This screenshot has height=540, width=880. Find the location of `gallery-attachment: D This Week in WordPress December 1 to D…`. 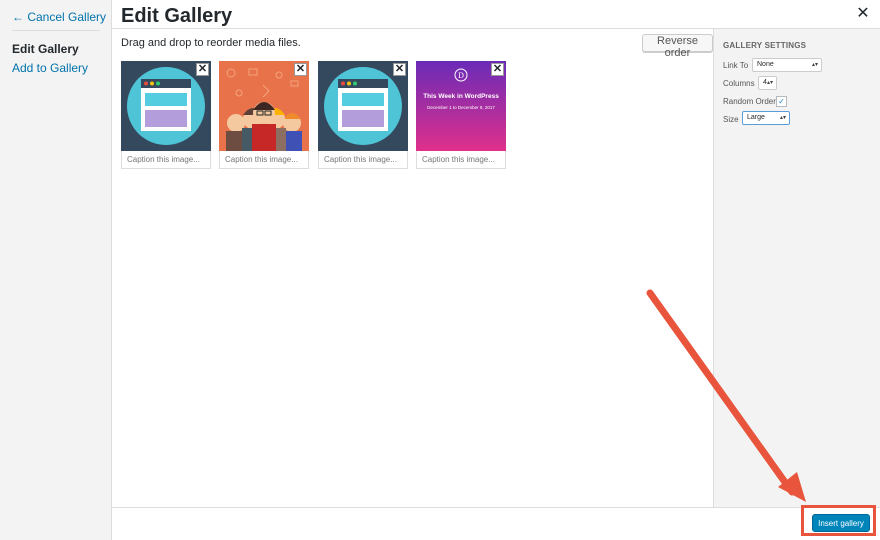

gallery-attachment: D This Week in WordPress December 1 to D… is located at coordinates (461, 115).